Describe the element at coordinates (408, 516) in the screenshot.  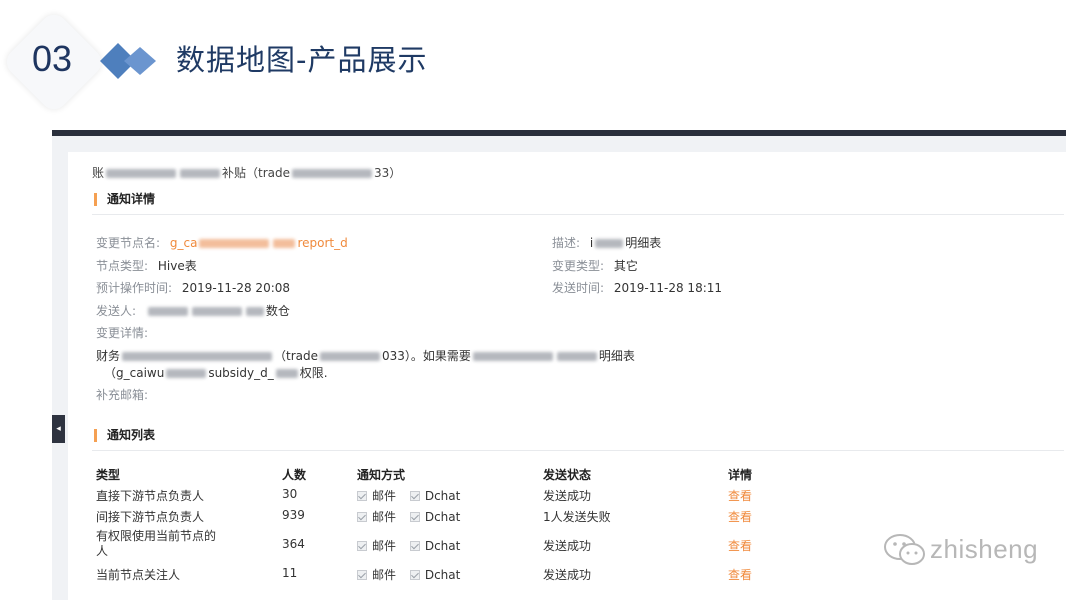
I see `row-2-methods: 邮件 Dchat` at that location.